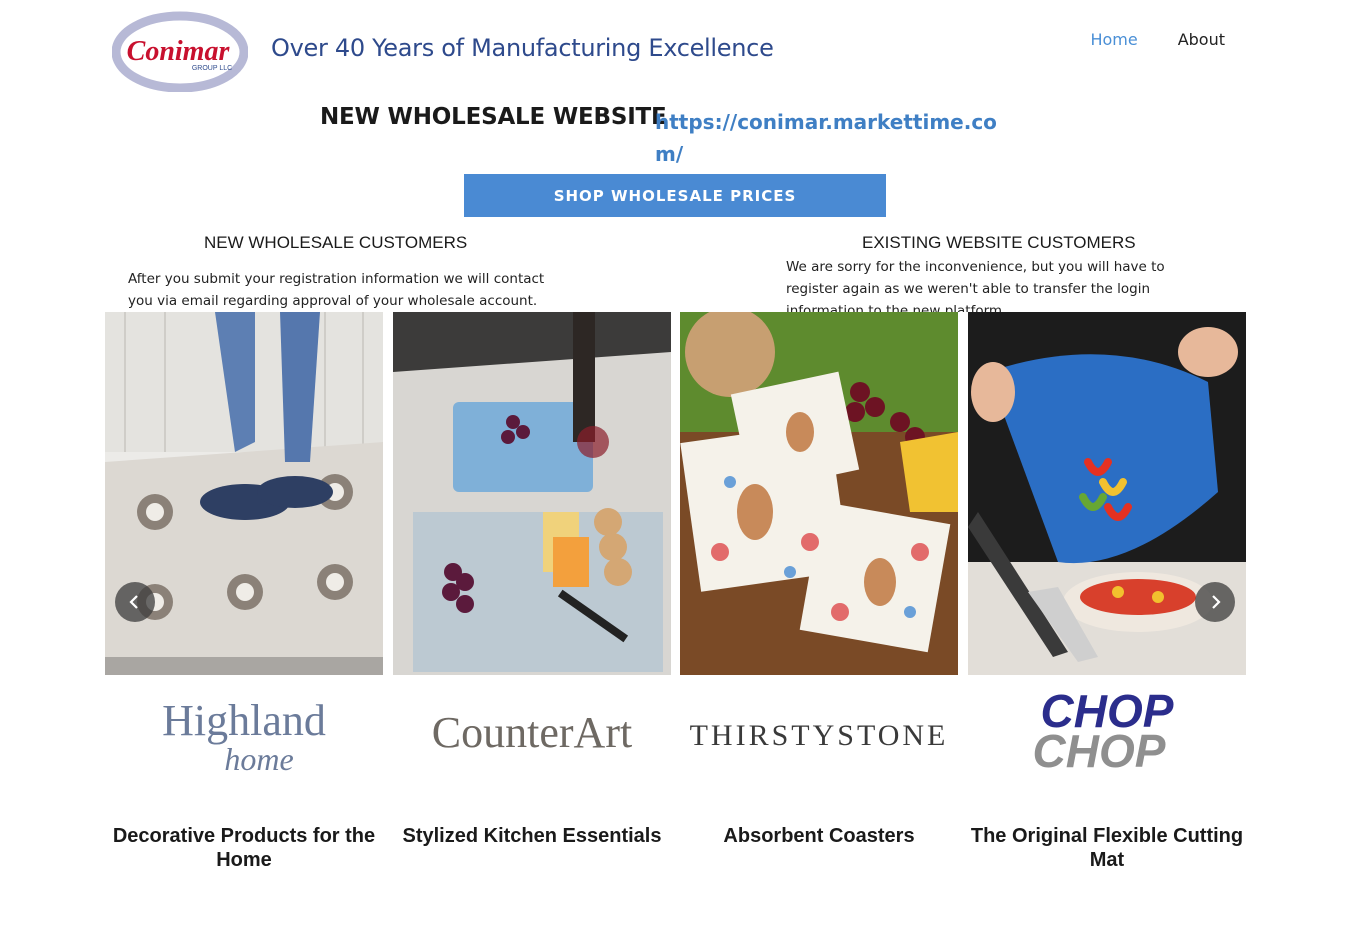 This screenshot has height=940, width=1350. What do you see at coordinates (493, 117) in the screenshot?
I see `wholesale-title: NEW WHOLESALE WEBSITE` at bounding box center [493, 117].